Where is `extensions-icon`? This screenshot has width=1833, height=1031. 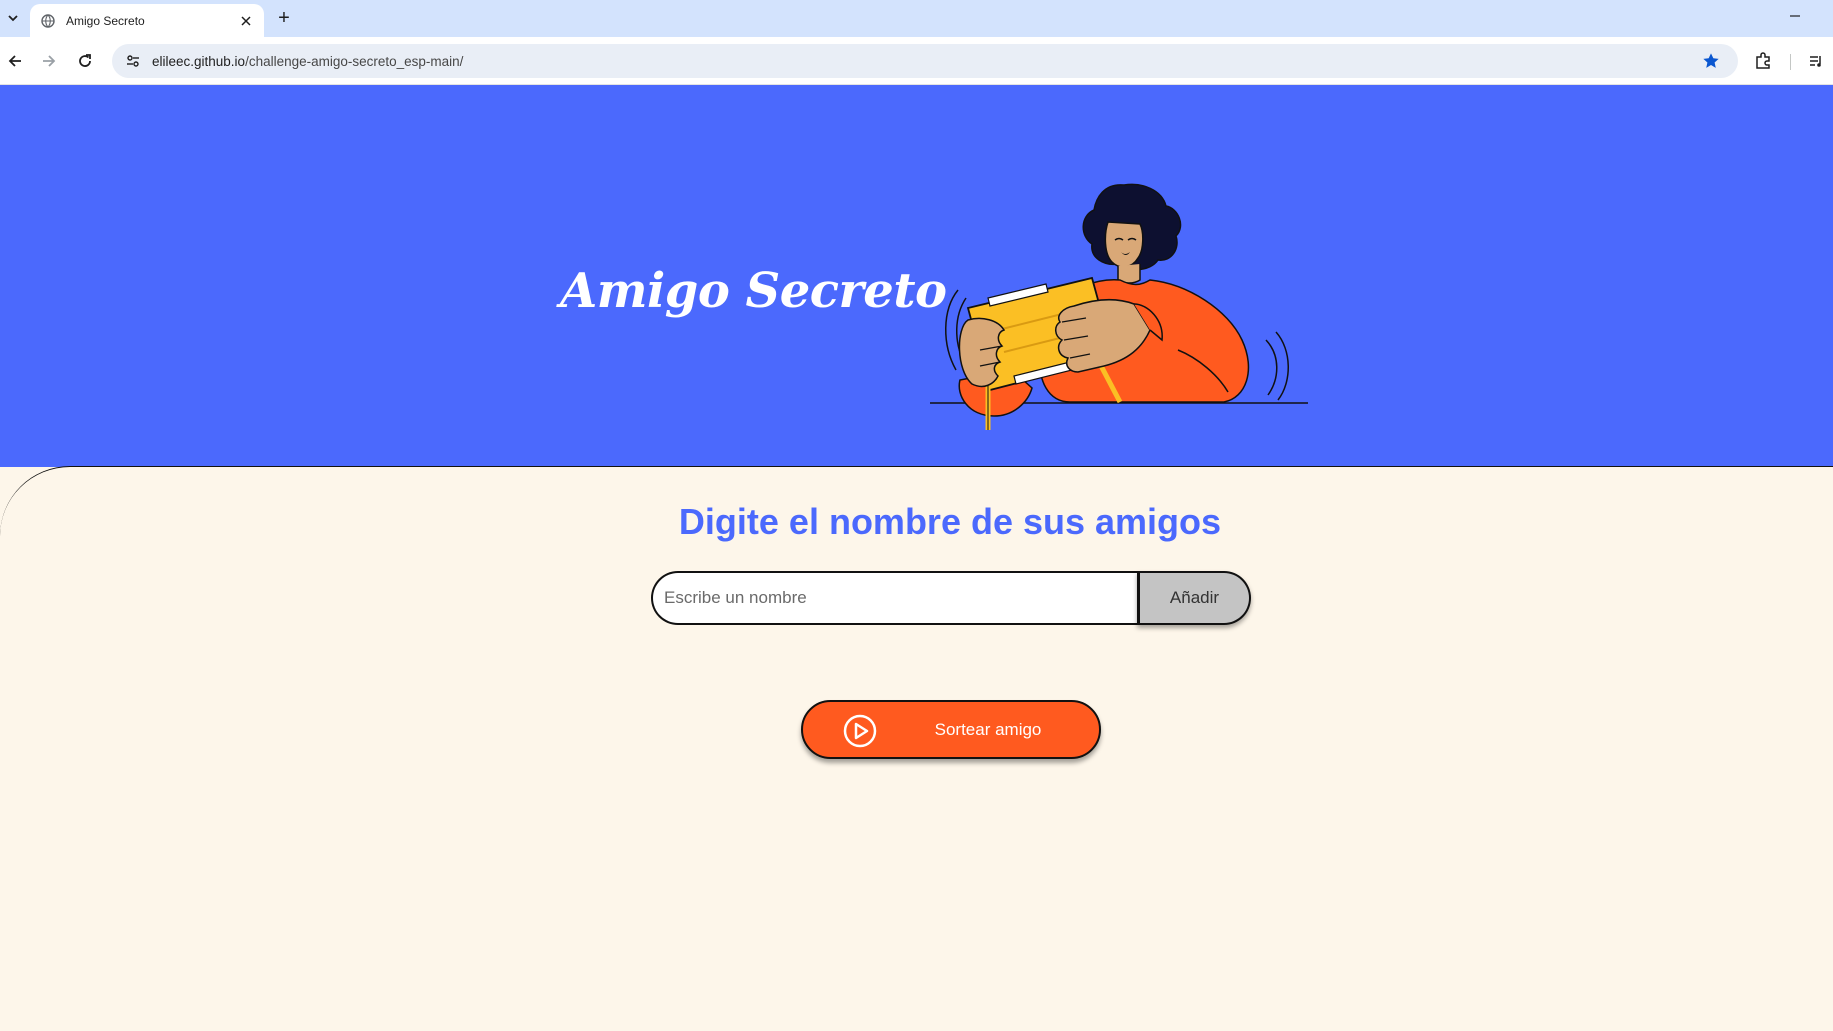 extensions-icon is located at coordinates (1763, 61).